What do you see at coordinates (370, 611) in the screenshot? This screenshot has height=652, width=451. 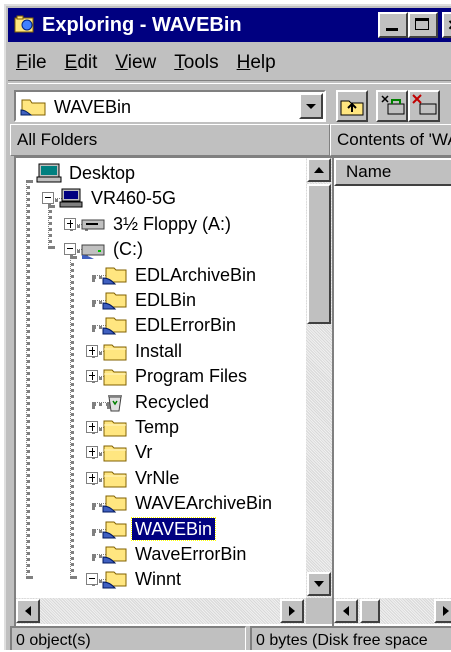 I see `contents-scroll-thumb` at bounding box center [370, 611].